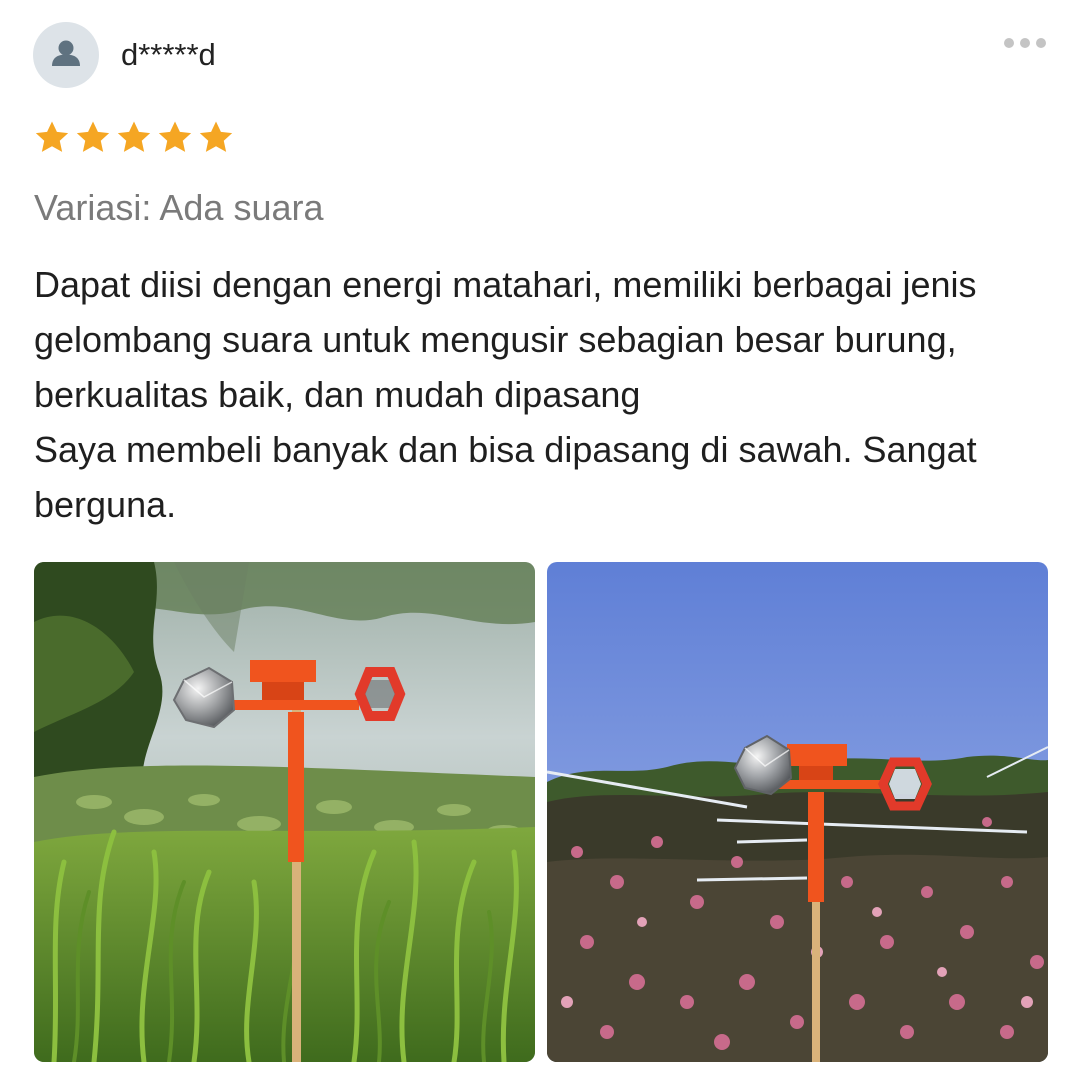 The image size is (1080, 1088). What do you see at coordinates (179, 207) in the screenshot?
I see `product-variation: Variasi: Ada suara` at bounding box center [179, 207].